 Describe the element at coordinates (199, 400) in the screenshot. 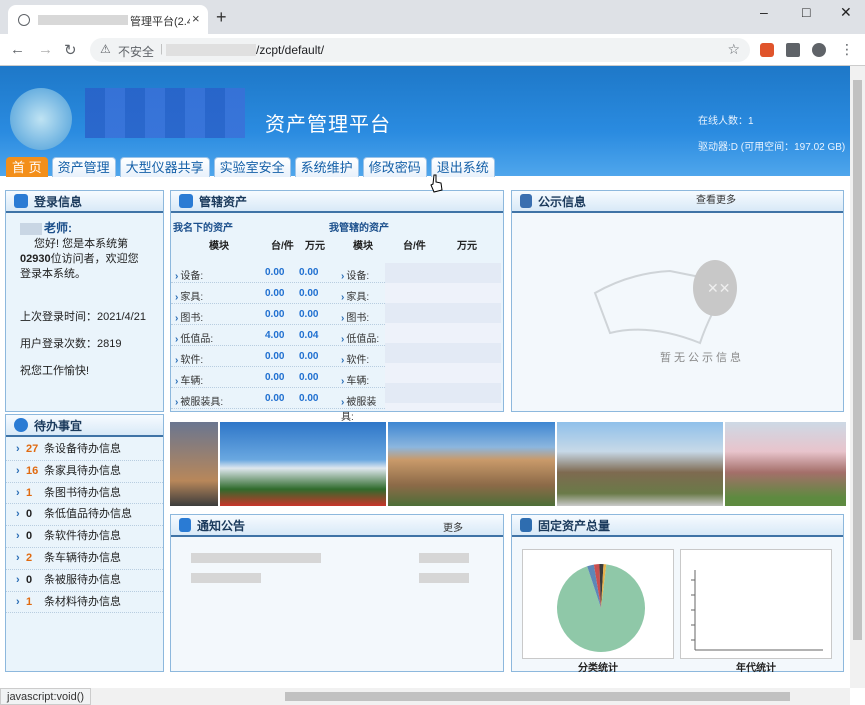

I see `asset-category: 被服装具:` at that location.